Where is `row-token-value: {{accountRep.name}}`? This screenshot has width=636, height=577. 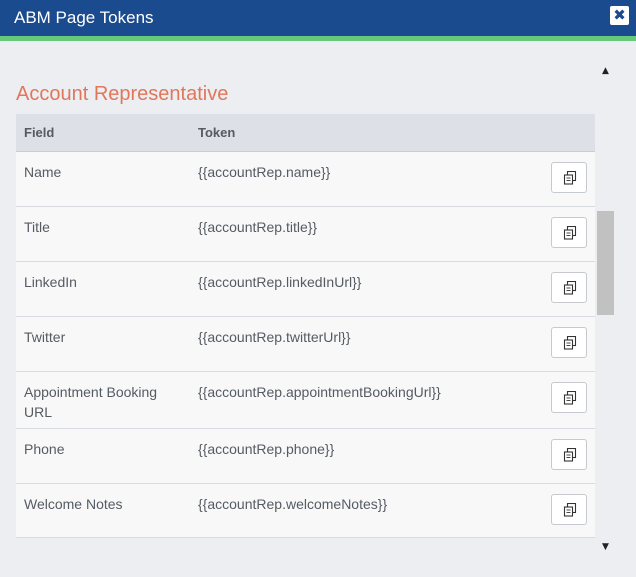 row-token-value: {{accountRep.name}} is located at coordinates (264, 172).